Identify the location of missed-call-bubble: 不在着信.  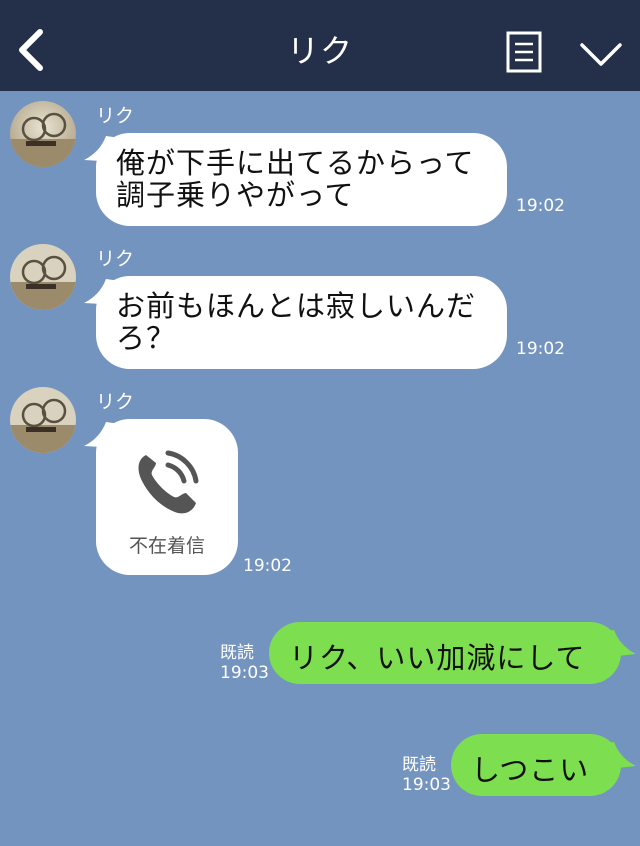
(167, 497).